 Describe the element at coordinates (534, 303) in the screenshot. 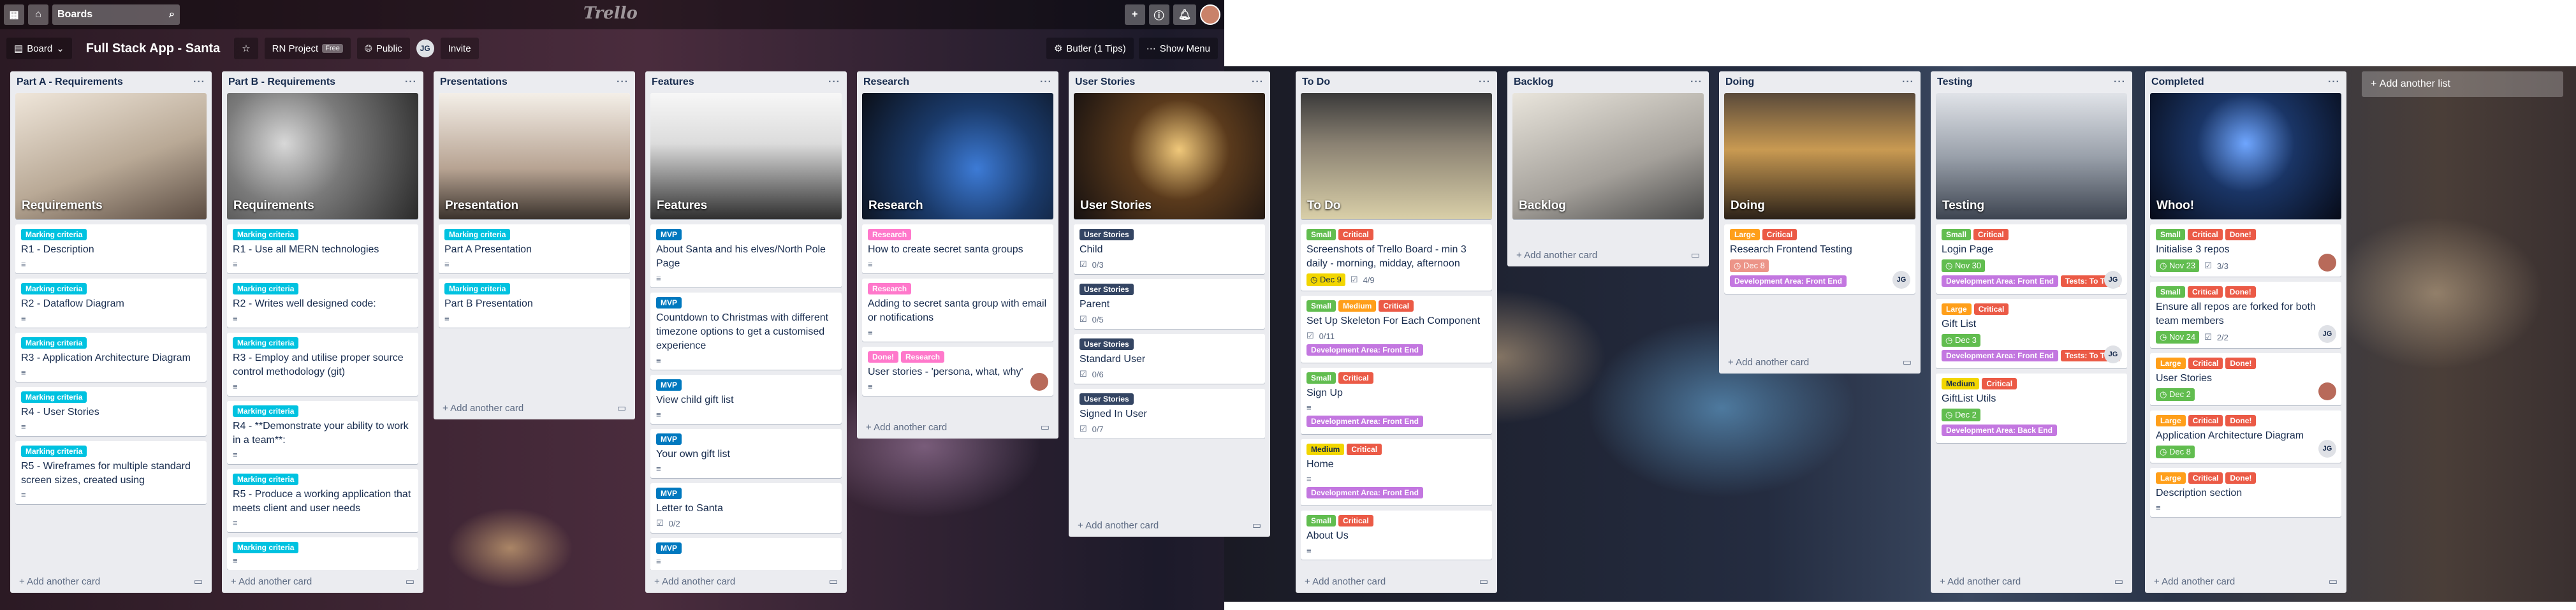

I see `card: Marking criteria Part B Presentation ≡` at that location.